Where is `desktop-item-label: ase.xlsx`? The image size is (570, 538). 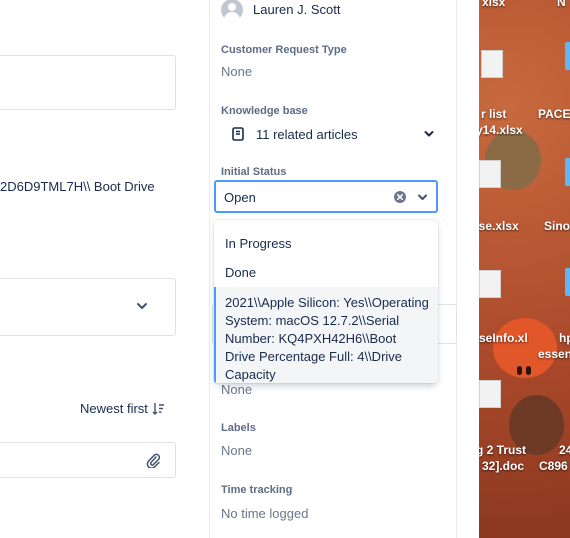 desktop-item-label: ase.xlsx is located at coordinates (499, 226).